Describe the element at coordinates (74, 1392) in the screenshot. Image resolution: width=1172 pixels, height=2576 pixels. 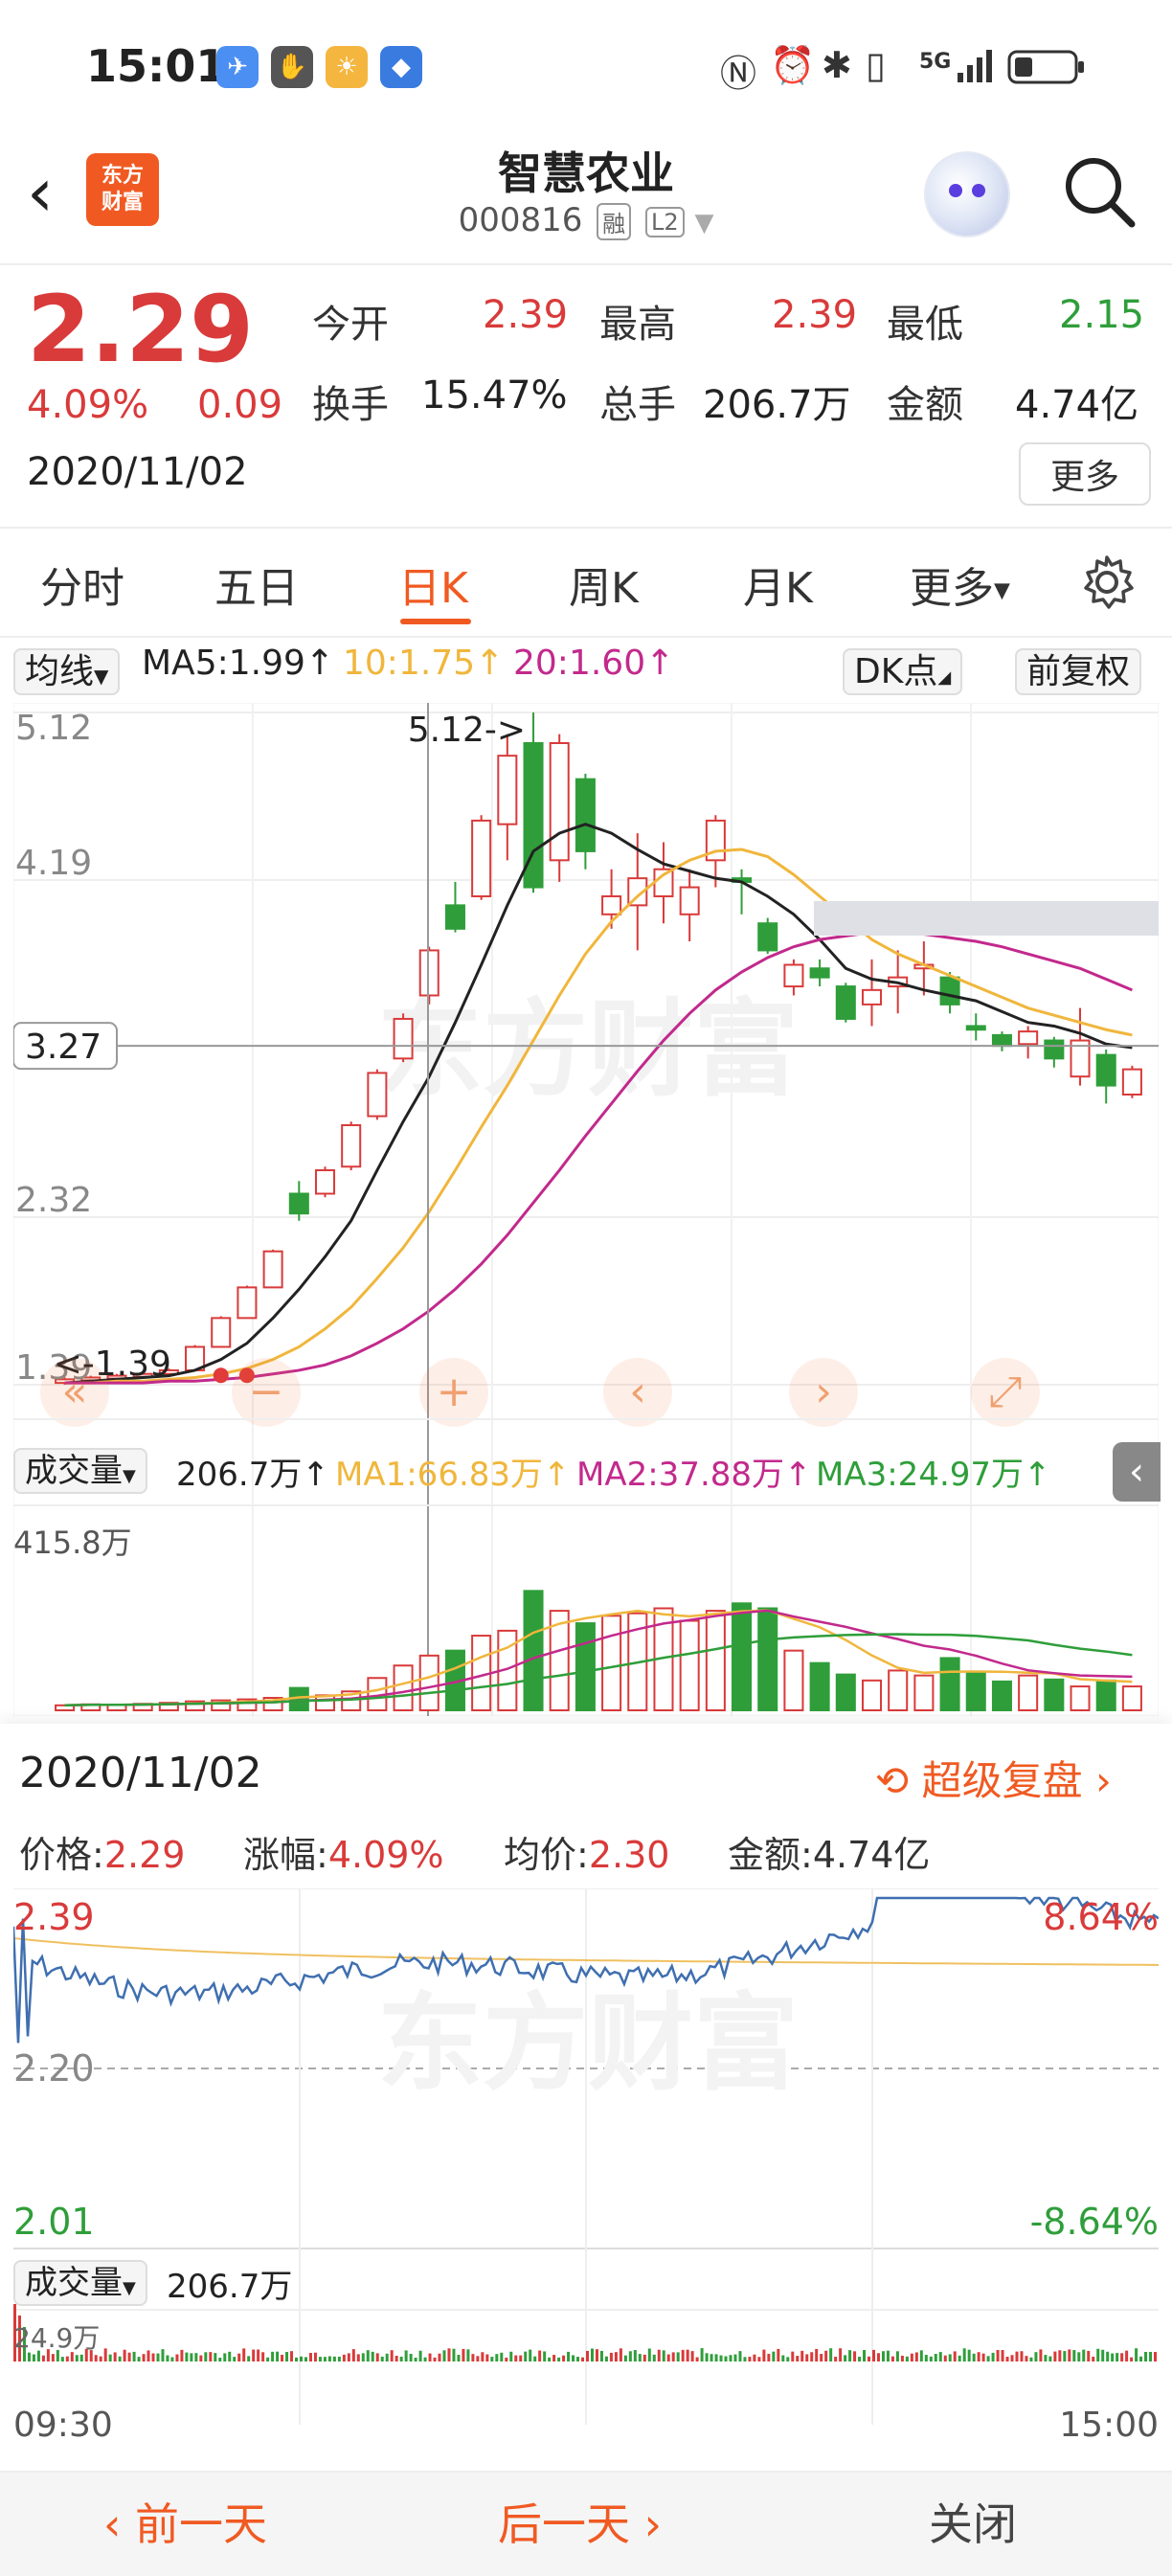
I see `fast-back-icon: «` at that location.